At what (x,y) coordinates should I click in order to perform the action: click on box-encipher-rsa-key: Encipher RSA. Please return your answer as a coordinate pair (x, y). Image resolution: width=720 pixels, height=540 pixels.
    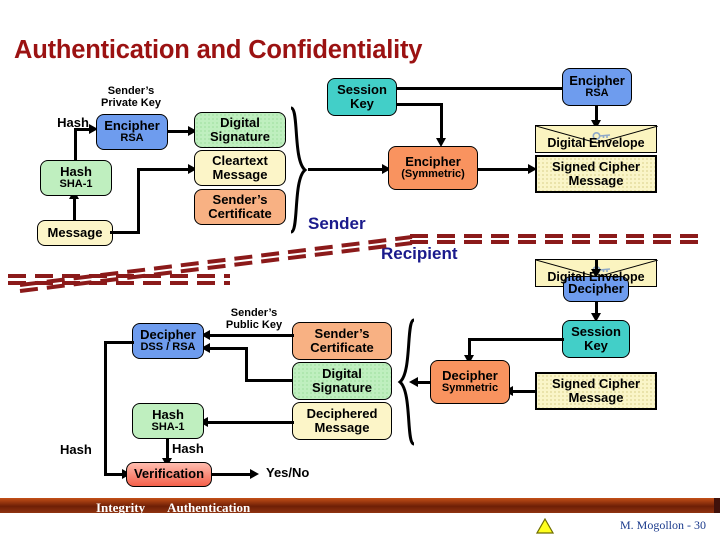
    Looking at the image, I should click on (597, 87).